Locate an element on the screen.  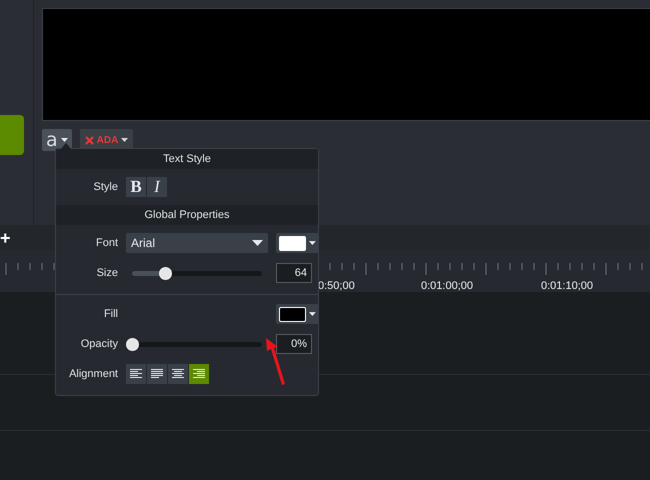
align-left-icon is located at coordinates (136, 374).